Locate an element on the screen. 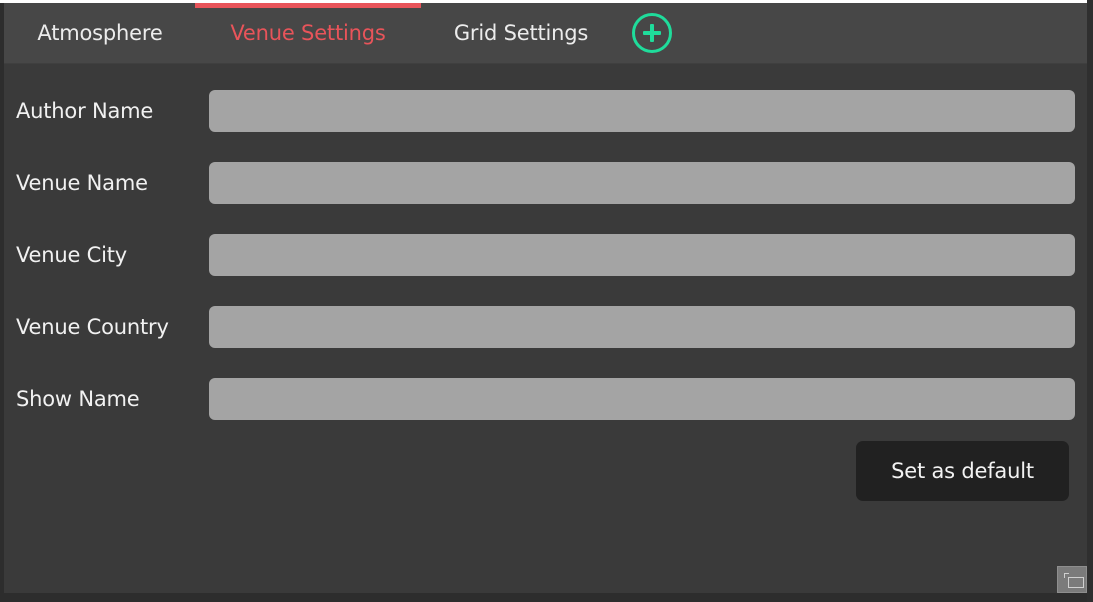  form-row-venue-country: Venue Country is located at coordinates (545, 327).